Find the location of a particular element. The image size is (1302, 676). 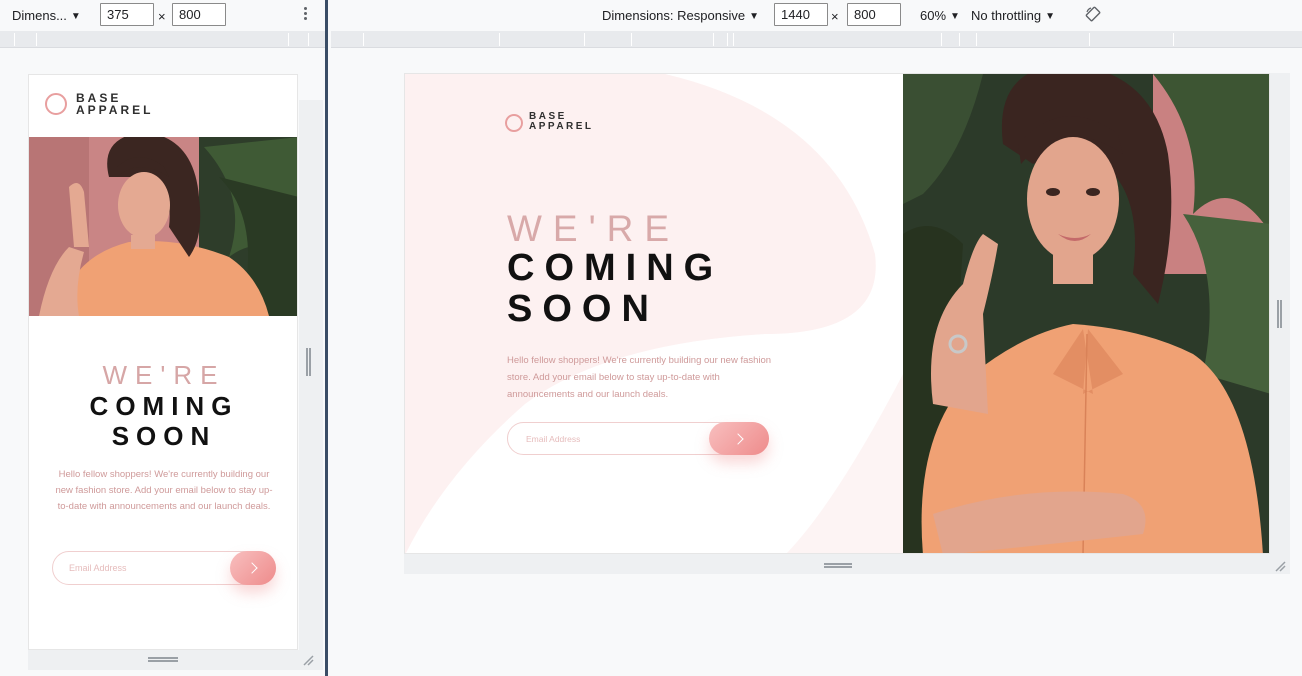

pane-divider is located at coordinates (326, 338).